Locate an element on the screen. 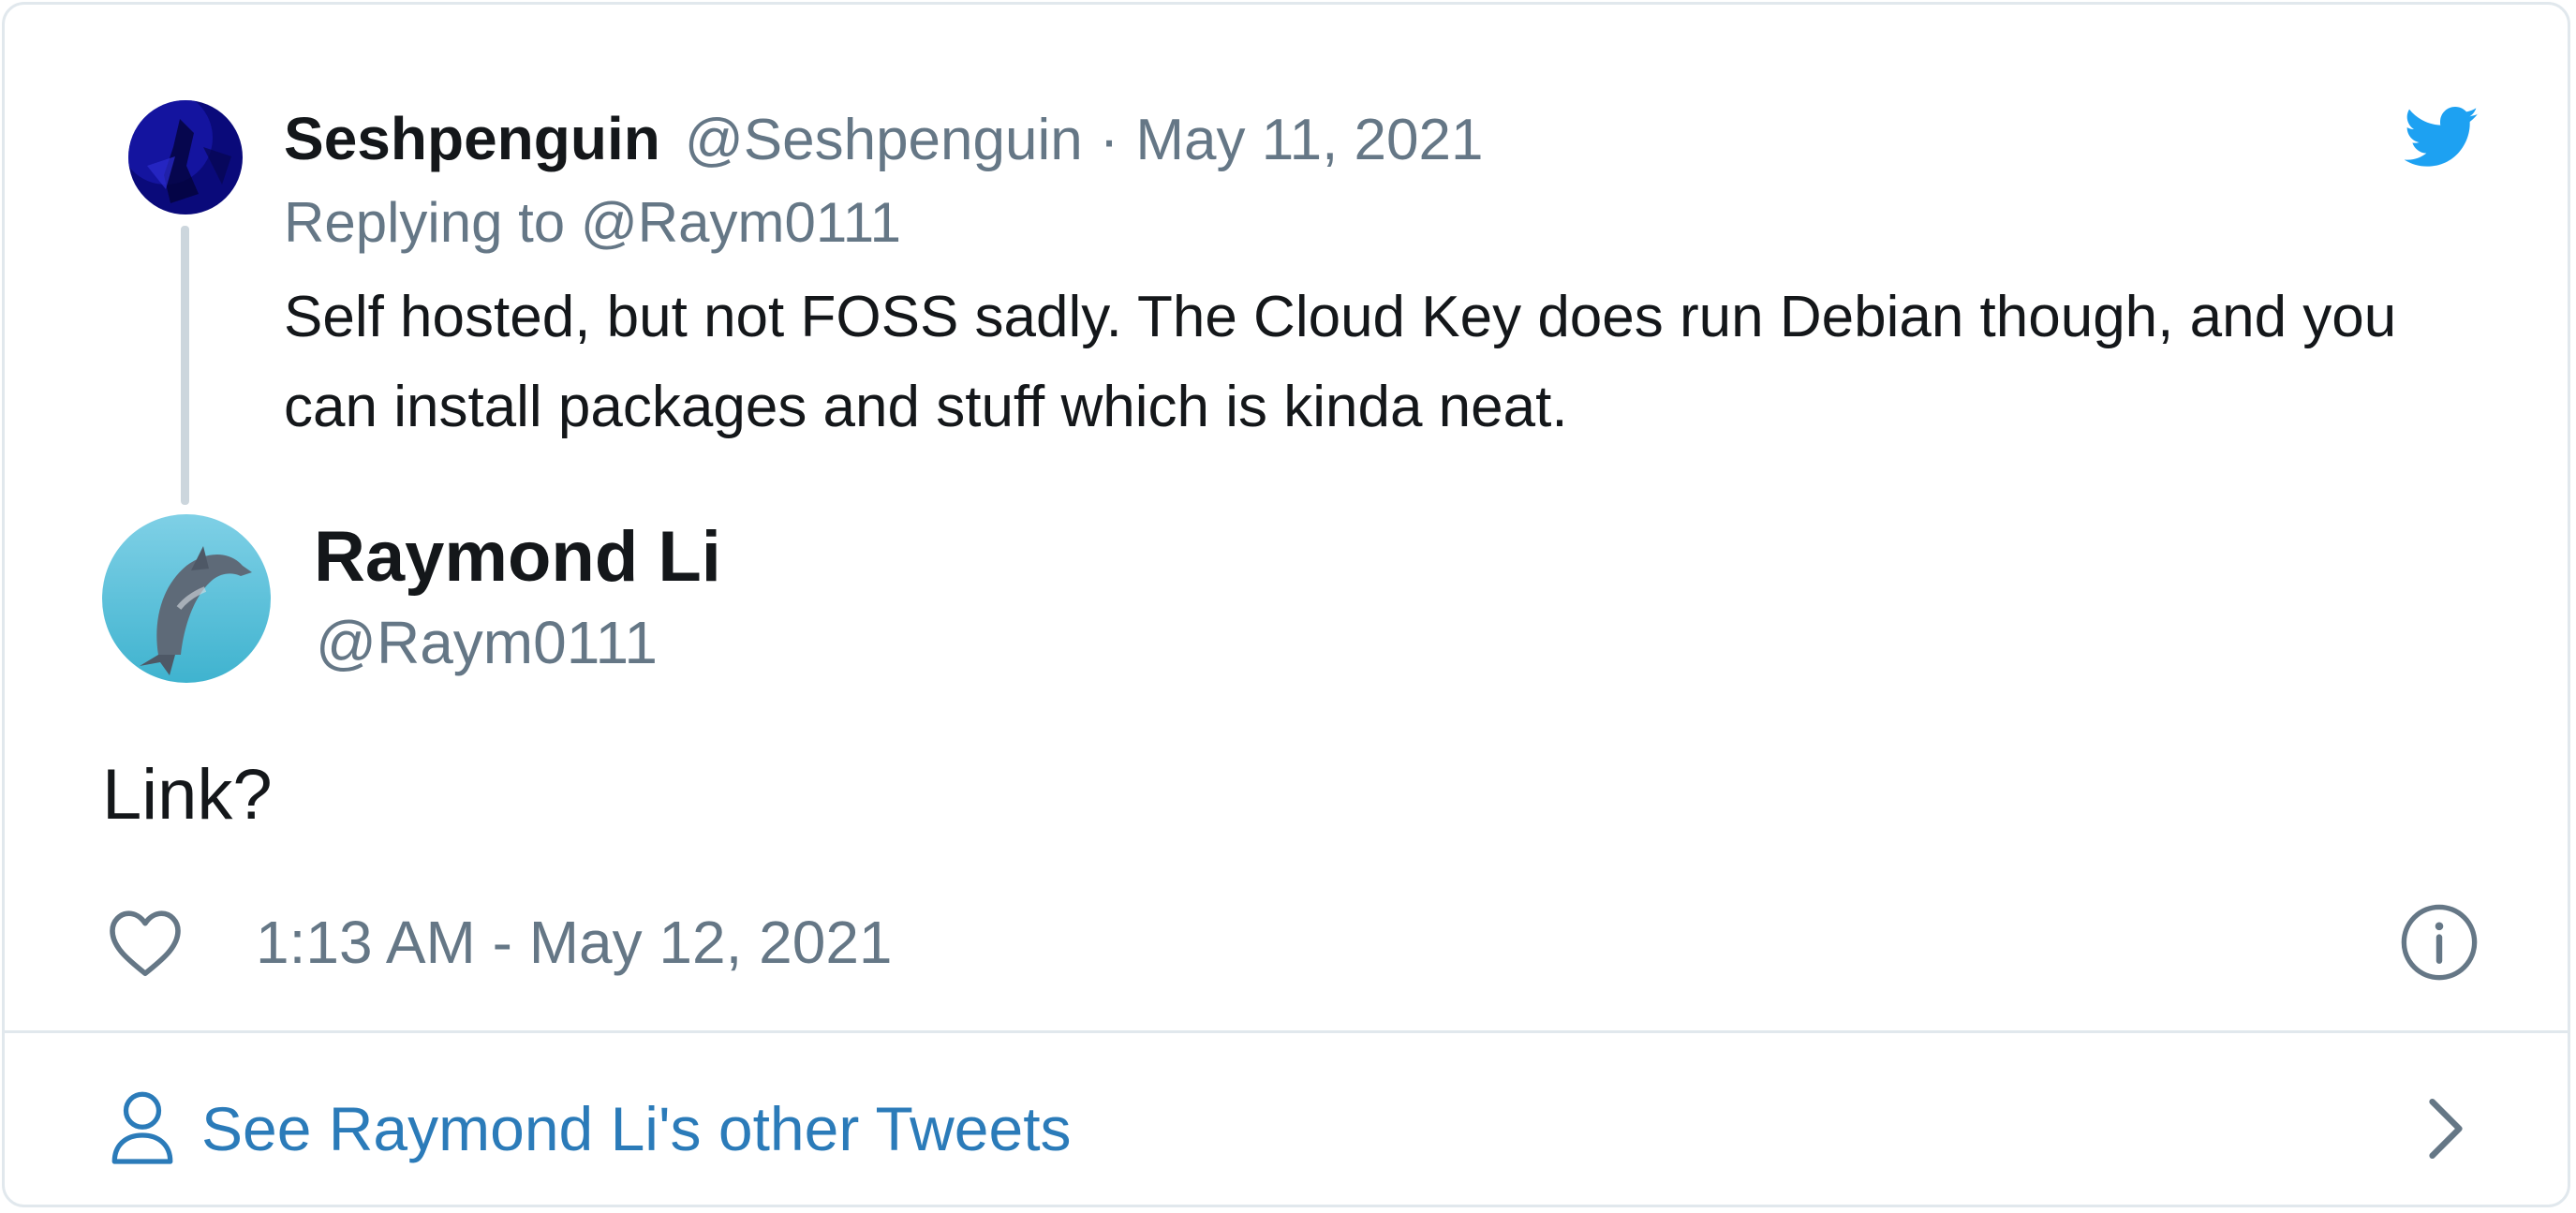 The image size is (2576, 1213). parent-tweet-date: May 11, 2021 is located at coordinates (1309, 140).